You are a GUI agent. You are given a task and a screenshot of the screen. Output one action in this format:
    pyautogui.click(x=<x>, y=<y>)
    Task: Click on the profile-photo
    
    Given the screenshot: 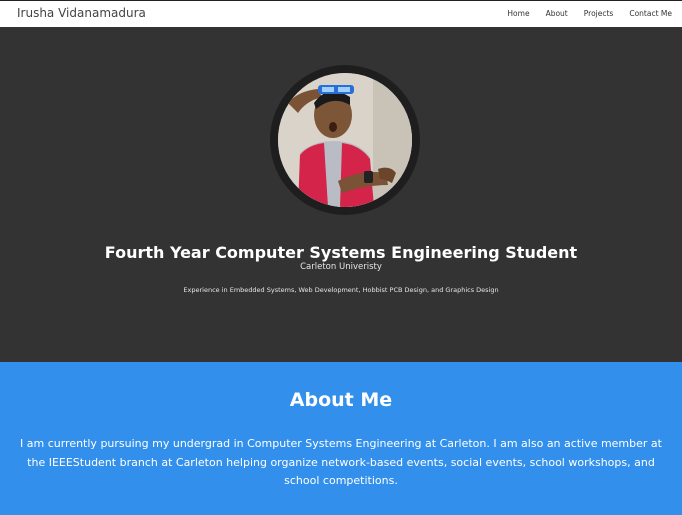 What is the action you would take?
    pyautogui.click(x=345, y=140)
    